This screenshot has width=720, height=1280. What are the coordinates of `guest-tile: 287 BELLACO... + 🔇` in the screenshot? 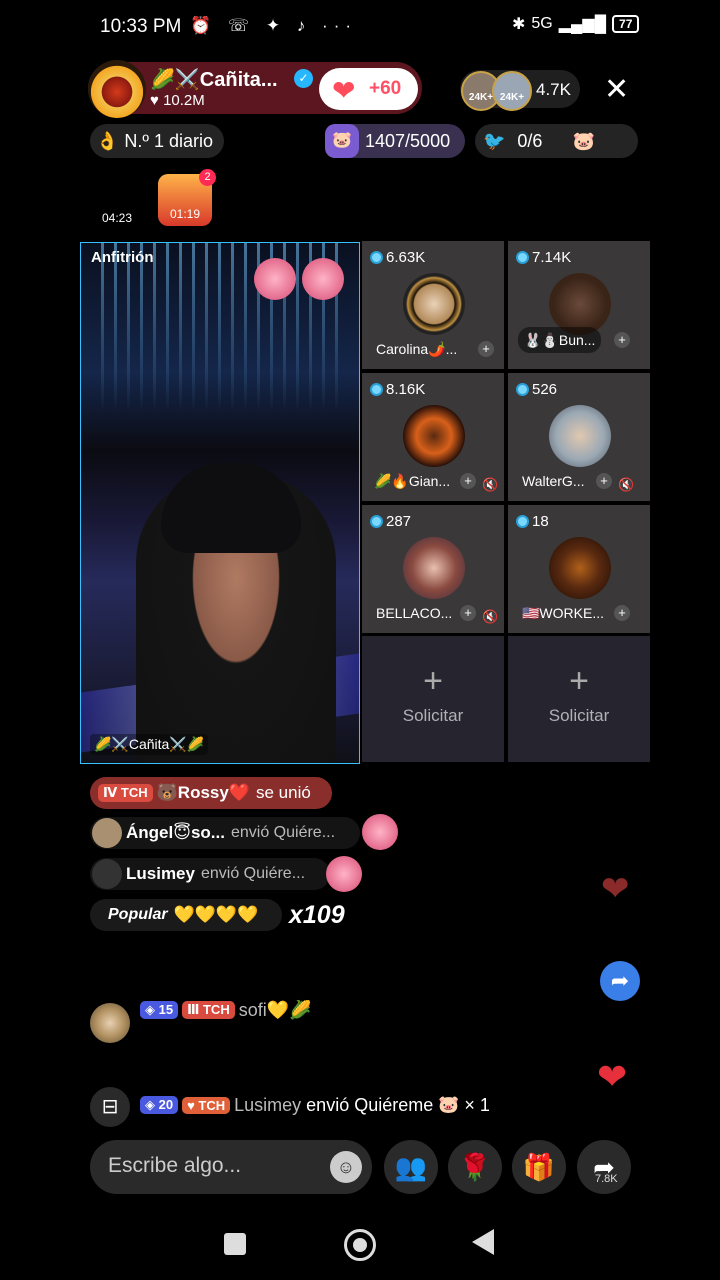 It's located at (433, 569).